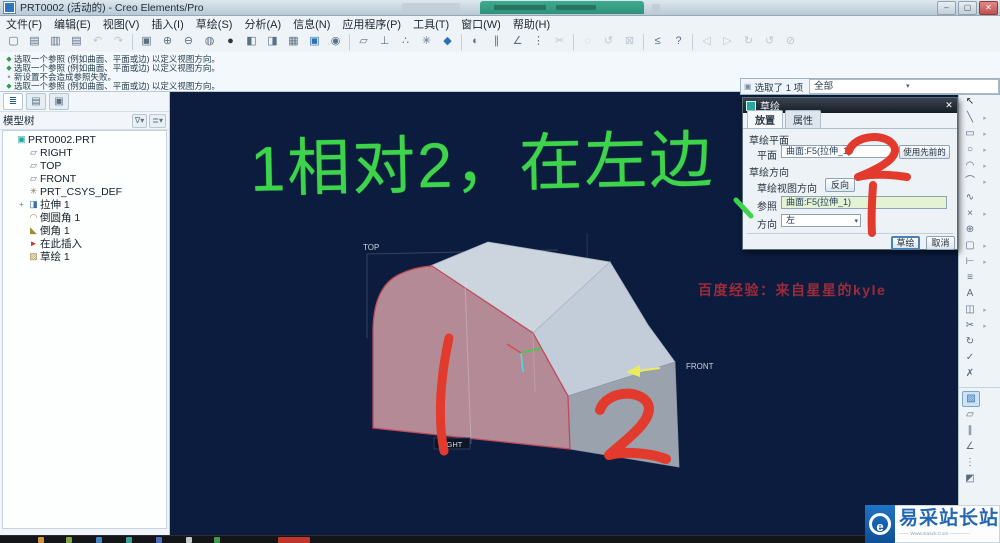 This screenshot has height=543, width=1000. What do you see at coordinates (188, 41) in the screenshot?
I see `zoom-out-icon: ⊖` at bounding box center [188, 41].